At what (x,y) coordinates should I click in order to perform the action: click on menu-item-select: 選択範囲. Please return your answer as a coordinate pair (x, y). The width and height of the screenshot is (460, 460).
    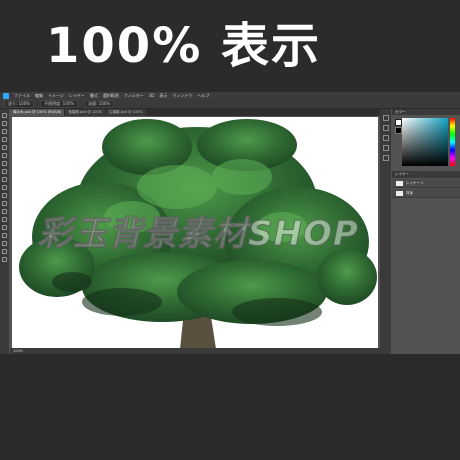
    Looking at the image, I should click on (111, 96).